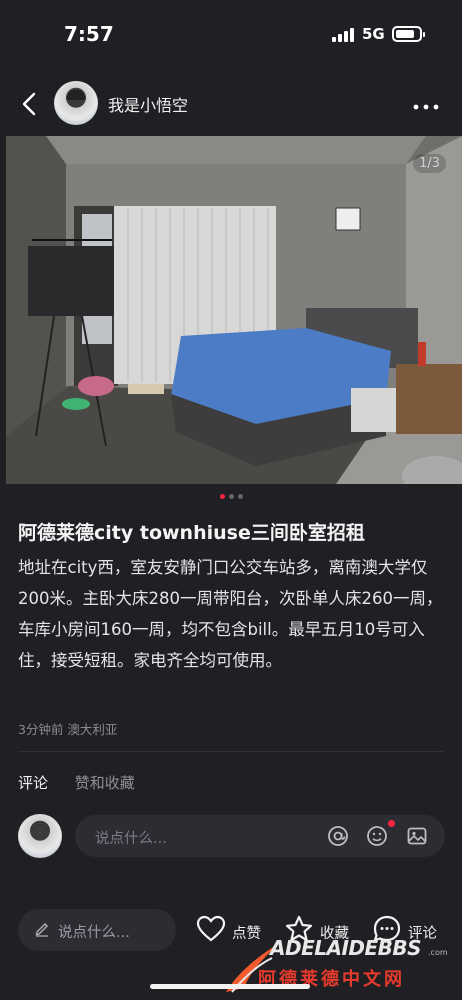 Image resolution: width=462 pixels, height=1000 pixels. I want to click on emoji-icon, so click(377, 836).